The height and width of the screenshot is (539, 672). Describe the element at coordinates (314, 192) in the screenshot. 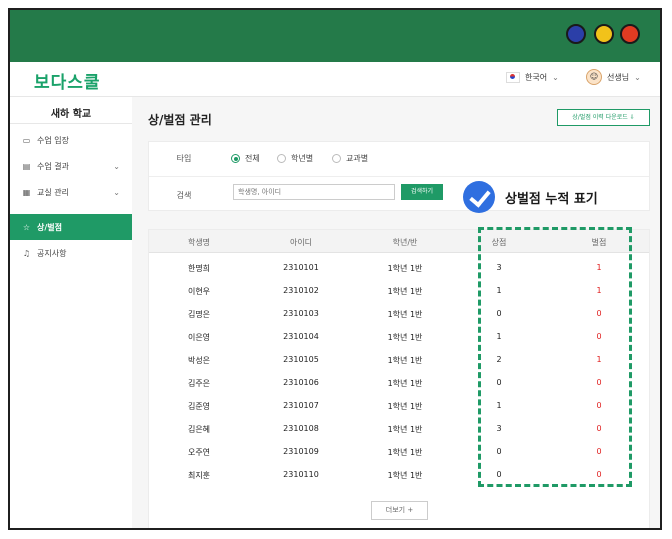

I see `search-input` at that location.